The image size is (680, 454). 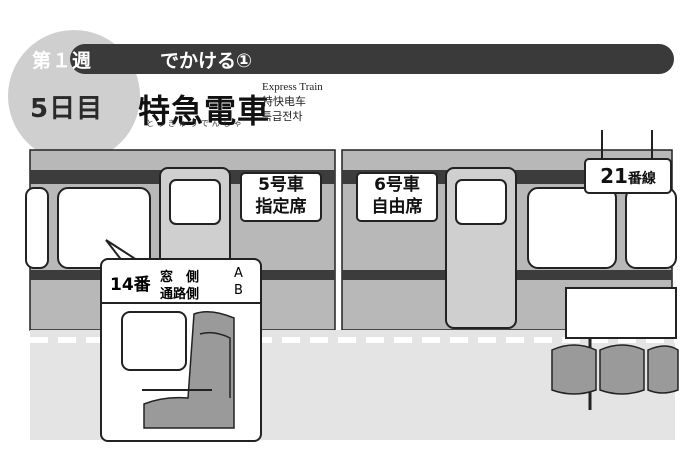 I want to click on car5-number: 5号車, so click(x=281, y=185).